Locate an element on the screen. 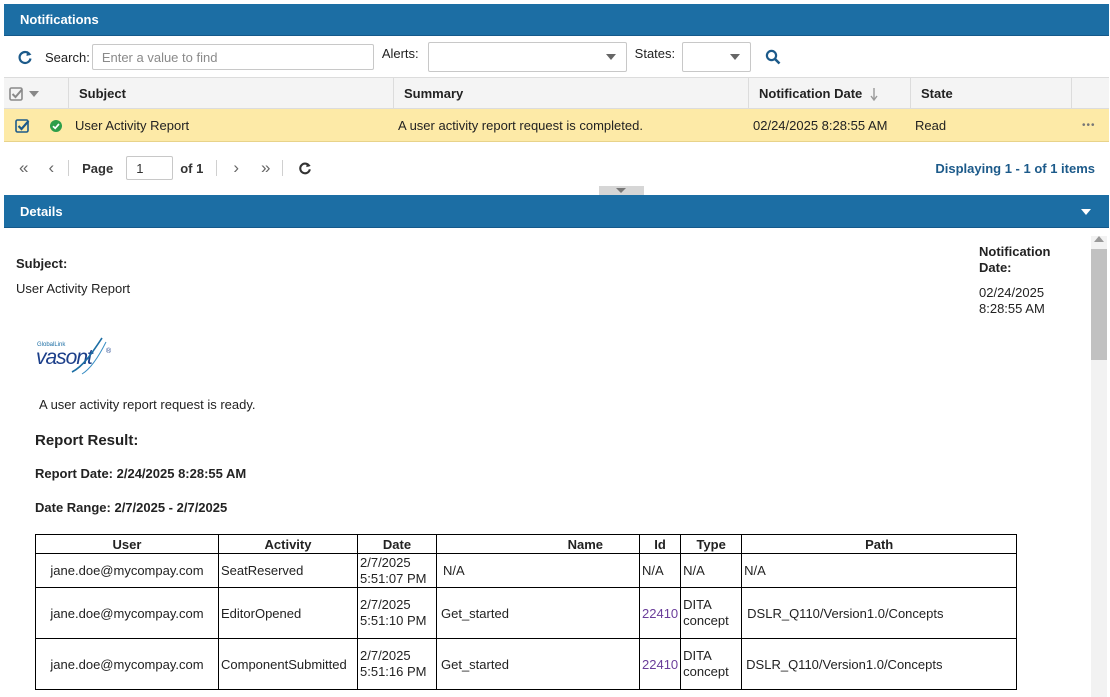 The height and width of the screenshot is (697, 1110). last-page-icon: » is located at coordinates (265, 168).